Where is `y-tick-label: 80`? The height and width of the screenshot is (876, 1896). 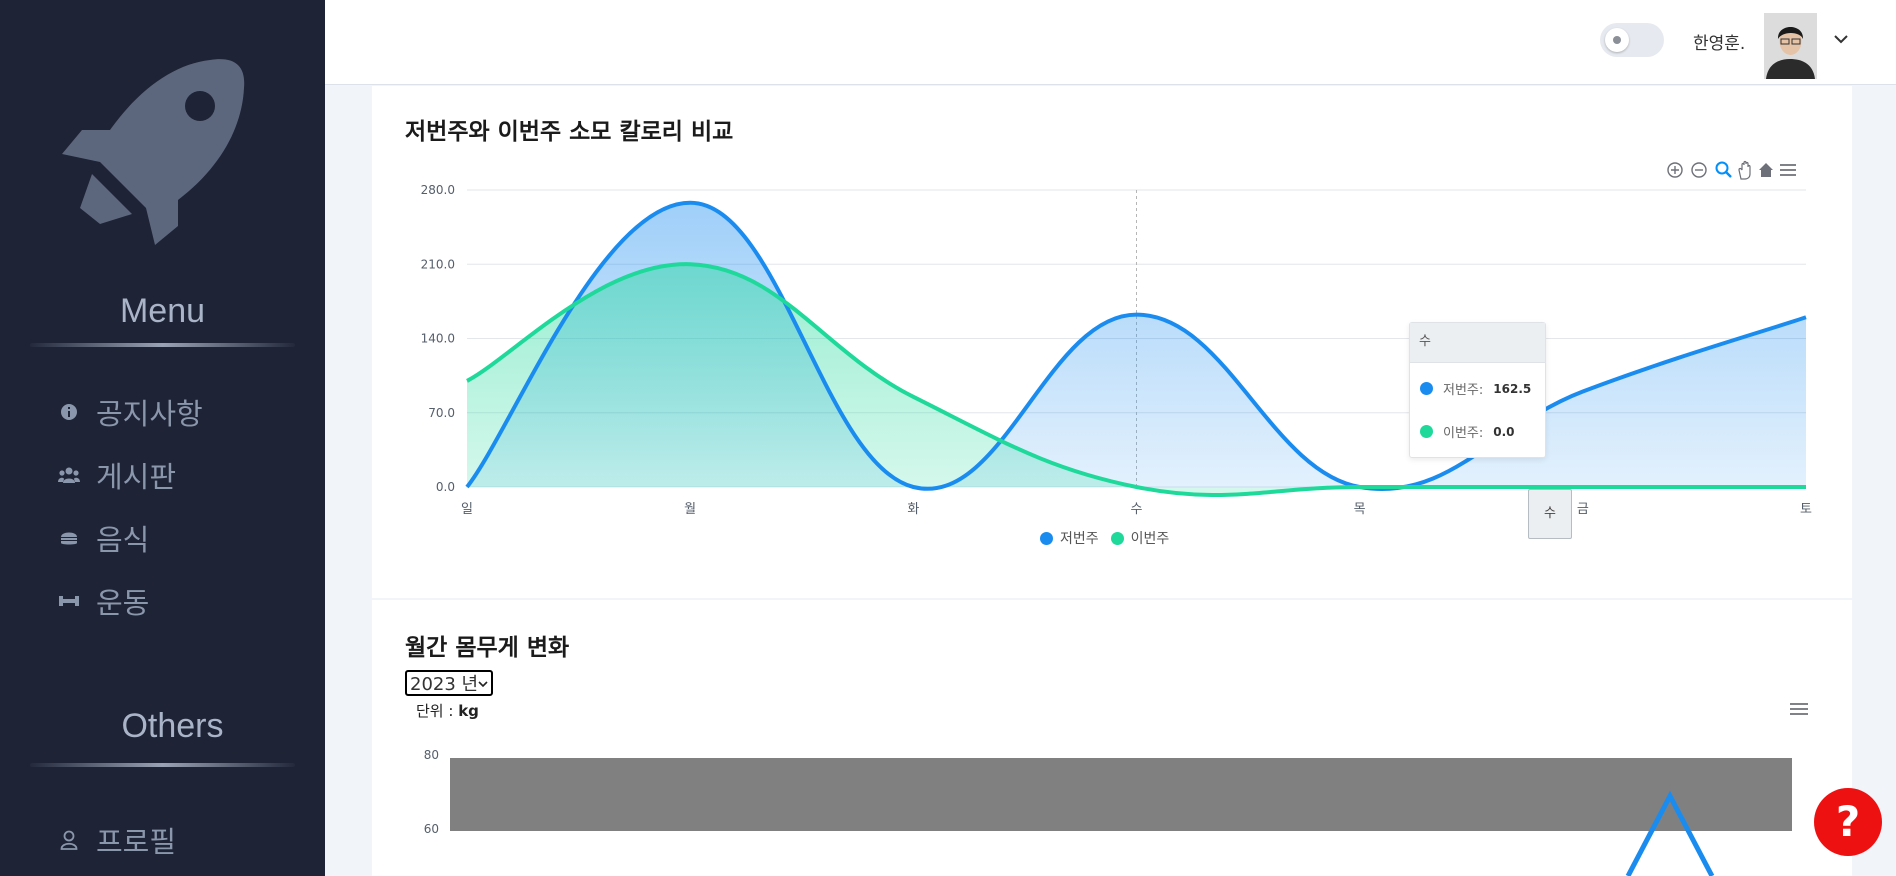 y-tick-label: 80 is located at coordinates (431, 755).